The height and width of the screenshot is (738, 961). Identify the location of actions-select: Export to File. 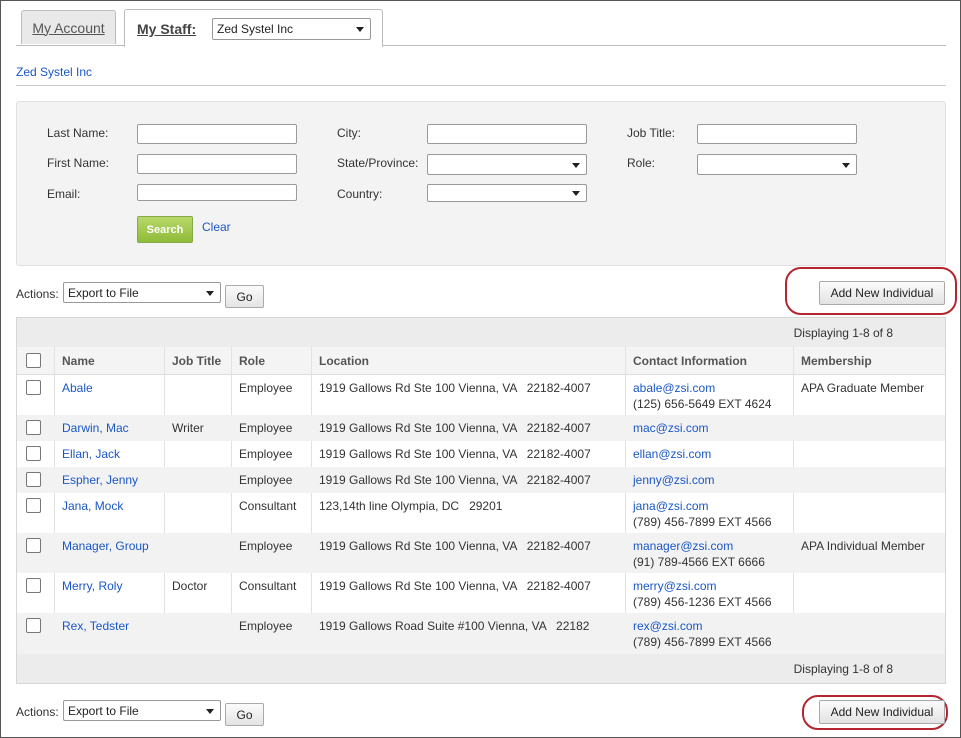
(142, 292).